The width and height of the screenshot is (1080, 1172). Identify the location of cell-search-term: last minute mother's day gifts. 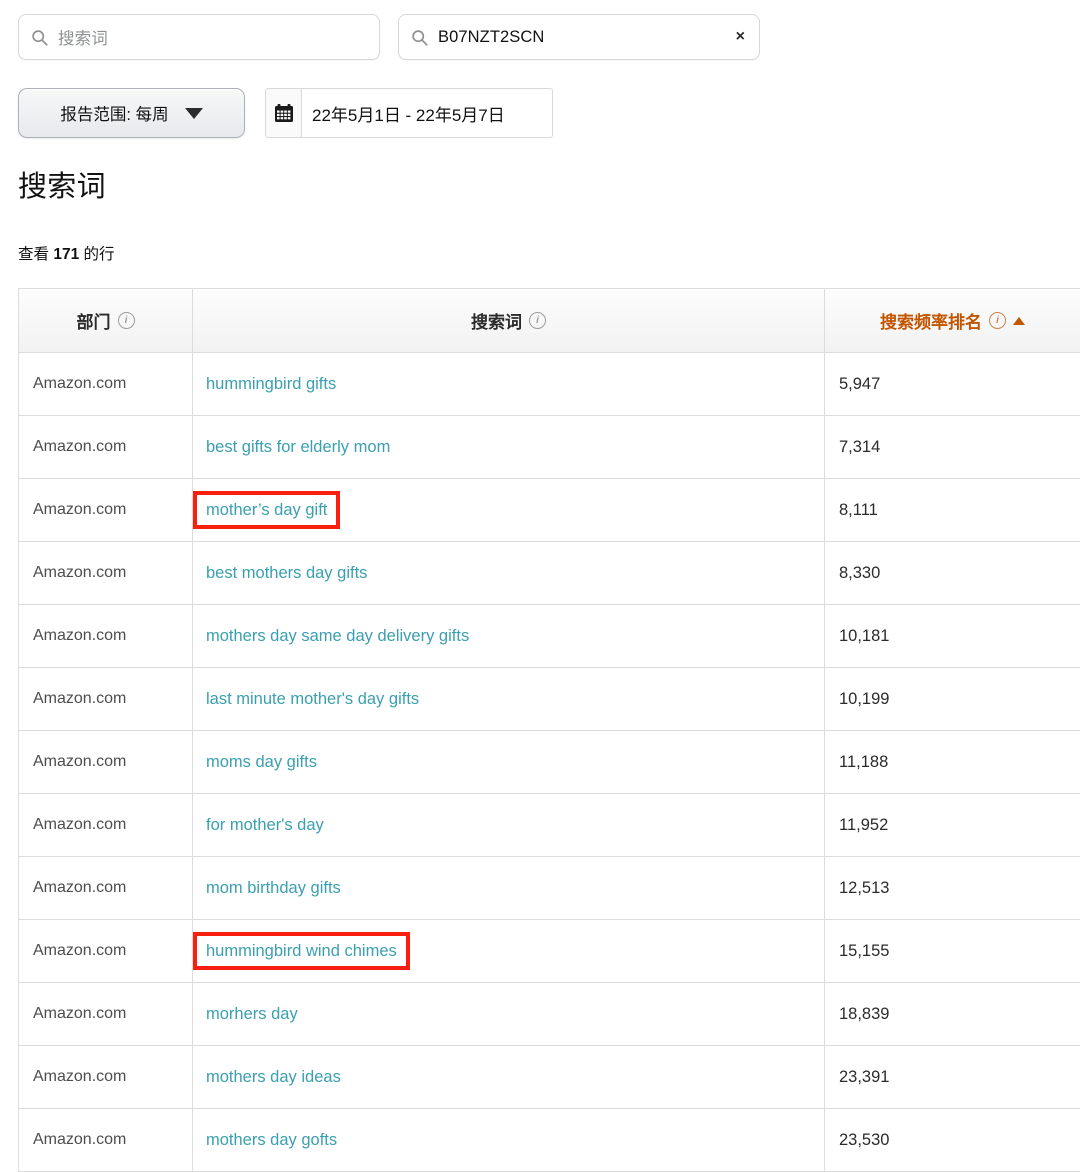
(509, 699).